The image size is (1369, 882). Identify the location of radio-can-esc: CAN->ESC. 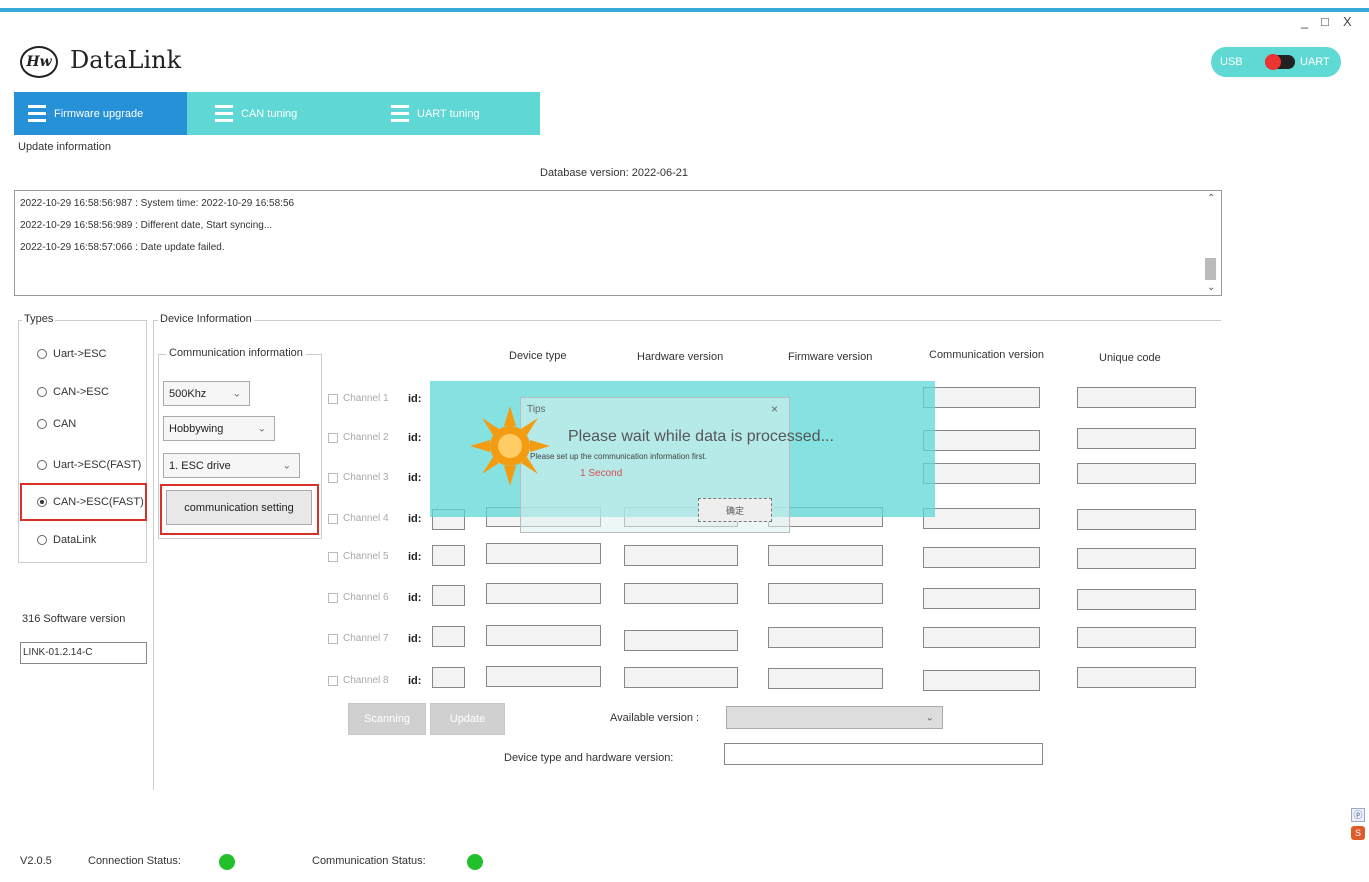
(73, 392).